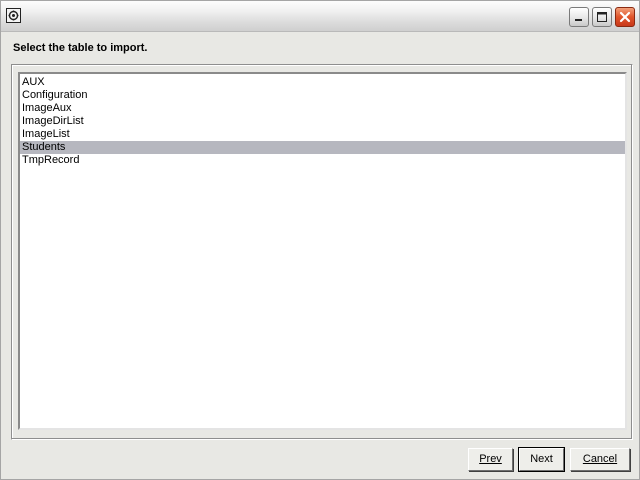 This screenshot has width=640, height=480. I want to click on next-button-label: Next, so click(541, 459).